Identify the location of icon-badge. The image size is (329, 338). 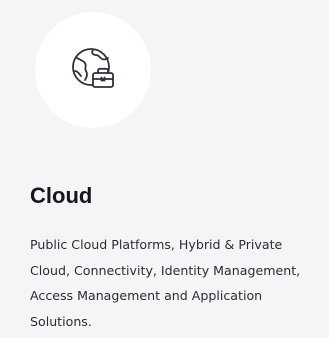
(93, 70).